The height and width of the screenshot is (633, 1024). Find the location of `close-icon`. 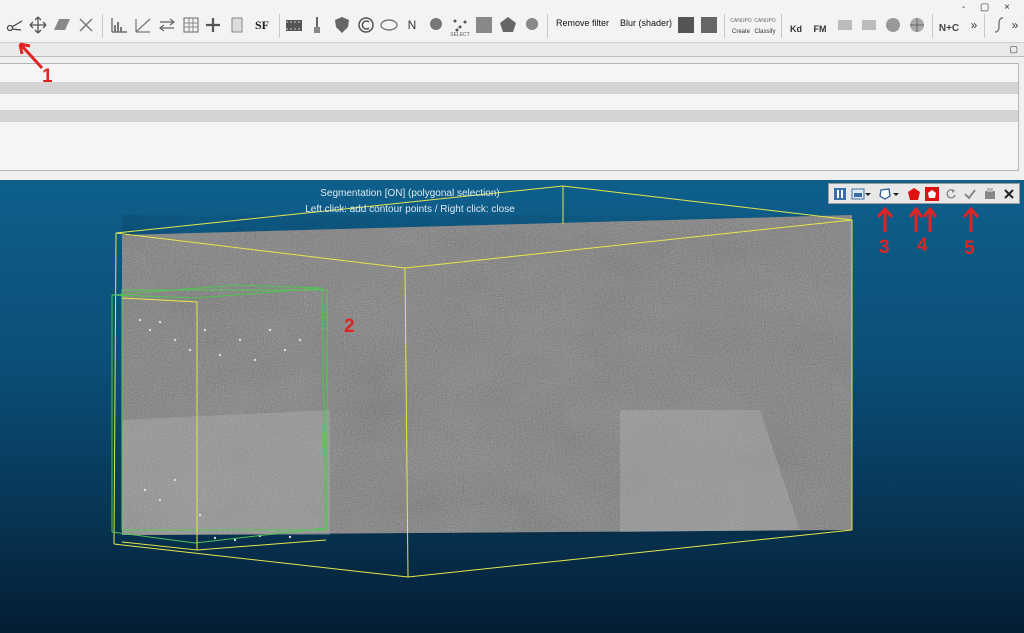

close-icon is located at coordinates (1008, 193).